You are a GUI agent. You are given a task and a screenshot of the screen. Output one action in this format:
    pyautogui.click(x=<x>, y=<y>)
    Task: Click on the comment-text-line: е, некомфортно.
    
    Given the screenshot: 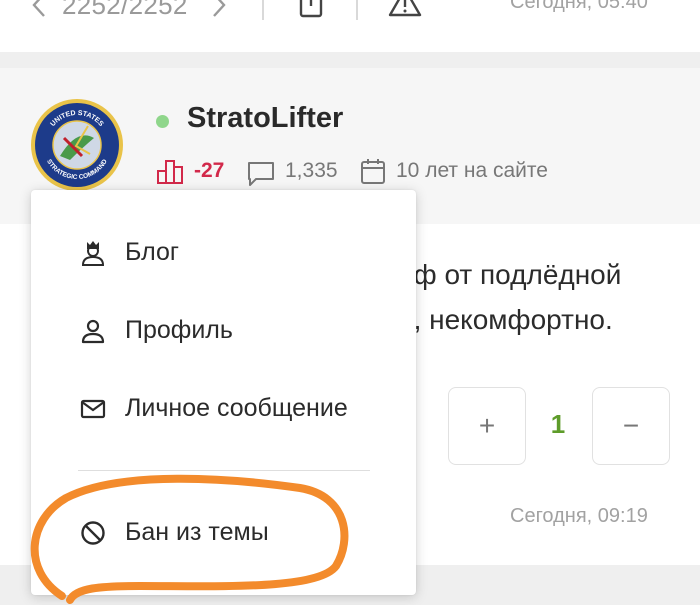 What is the action you would take?
    pyautogui.click(x=505, y=319)
    